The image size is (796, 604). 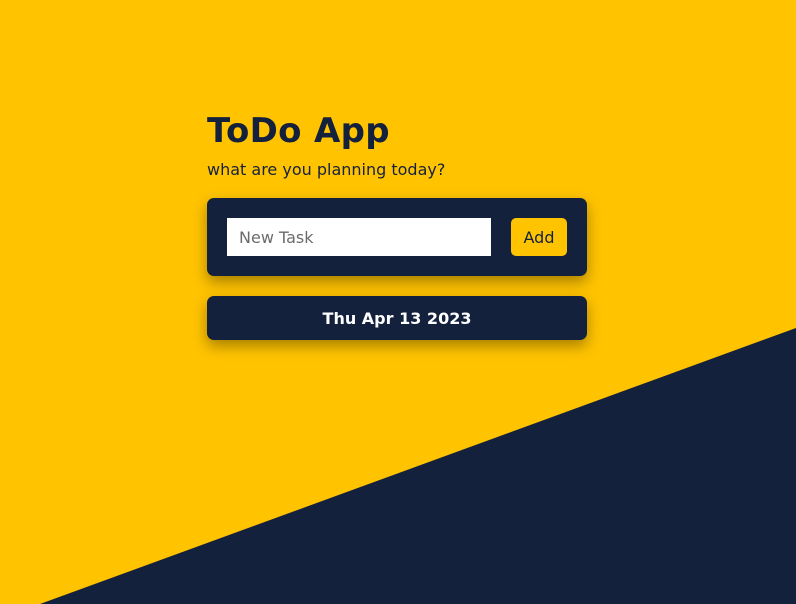 I want to click on app-subtitle: what are you planning today?, so click(x=326, y=169).